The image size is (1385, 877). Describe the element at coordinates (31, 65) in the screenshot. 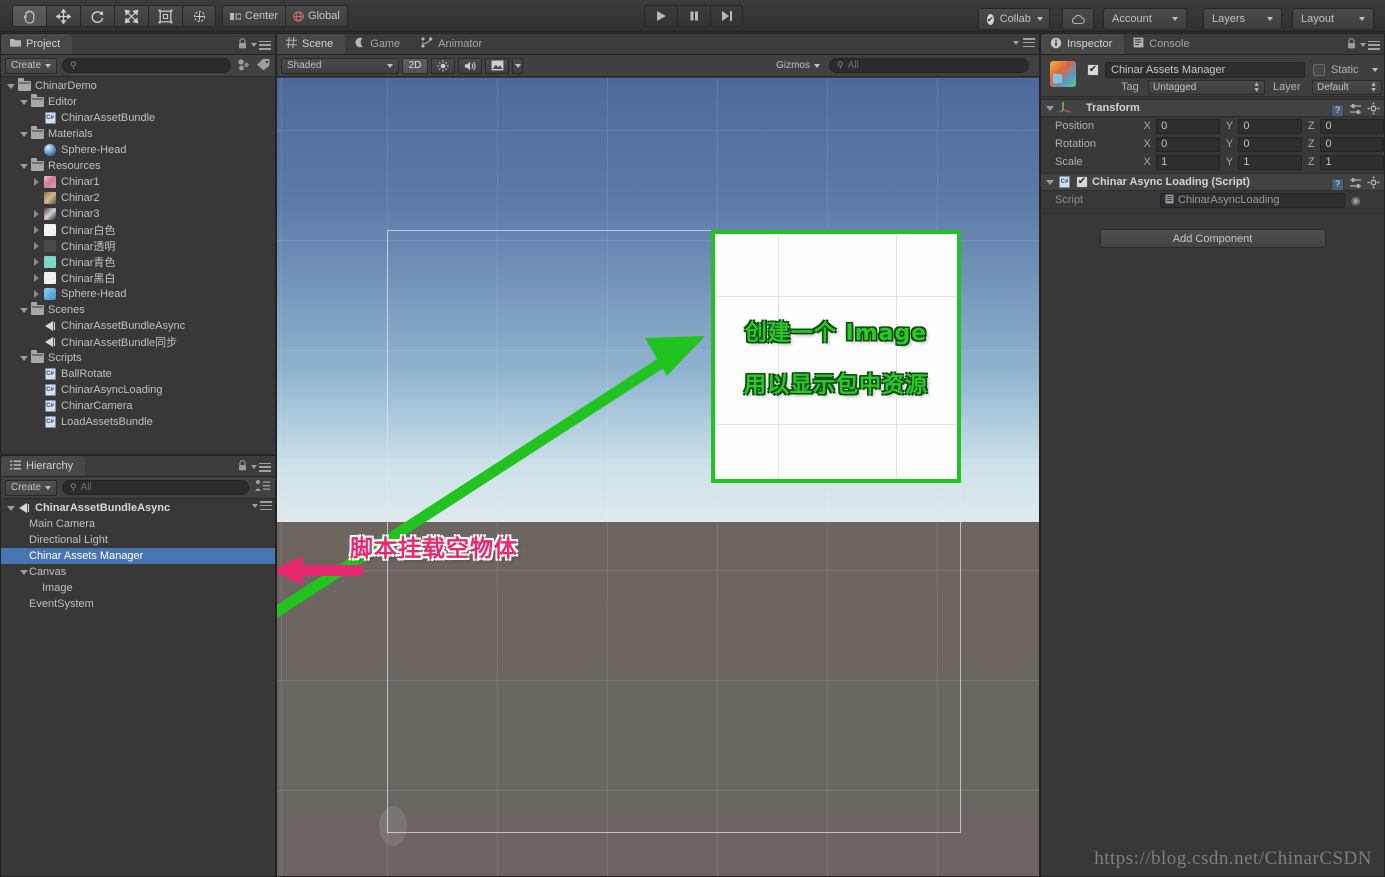

I see `project-create-button: Create` at that location.